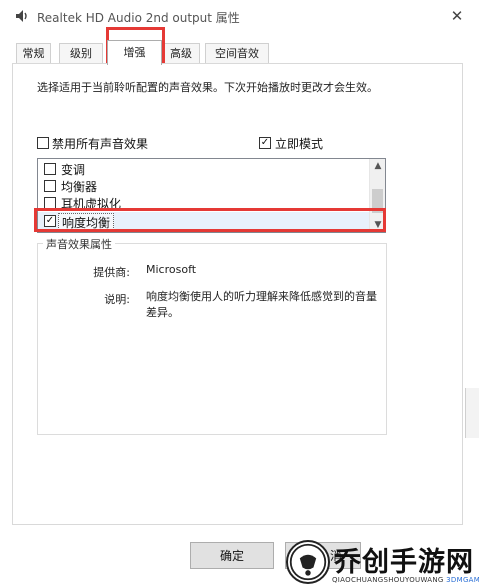 The width and height of the screenshot is (479, 588). What do you see at coordinates (79, 187) in the screenshot?
I see `effect-label: 均衡器` at bounding box center [79, 187].